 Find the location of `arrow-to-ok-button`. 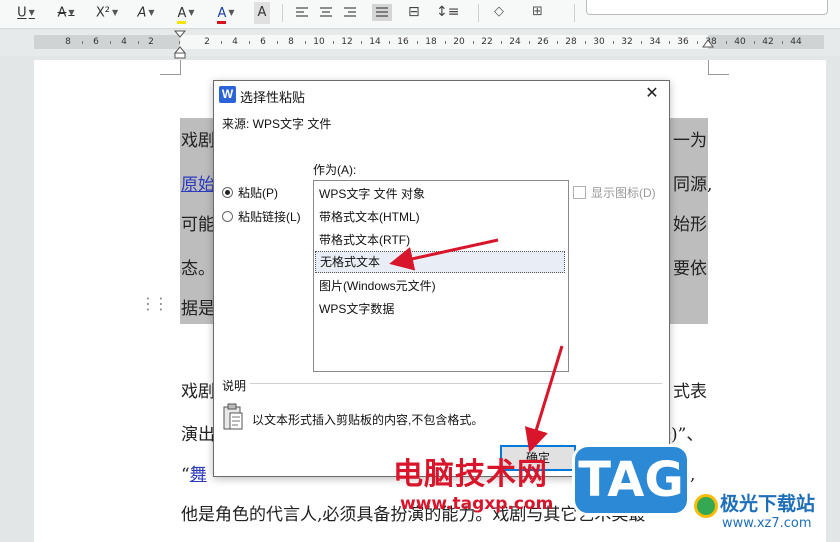

arrow-to-ok-button is located at coordinates (544, 399).